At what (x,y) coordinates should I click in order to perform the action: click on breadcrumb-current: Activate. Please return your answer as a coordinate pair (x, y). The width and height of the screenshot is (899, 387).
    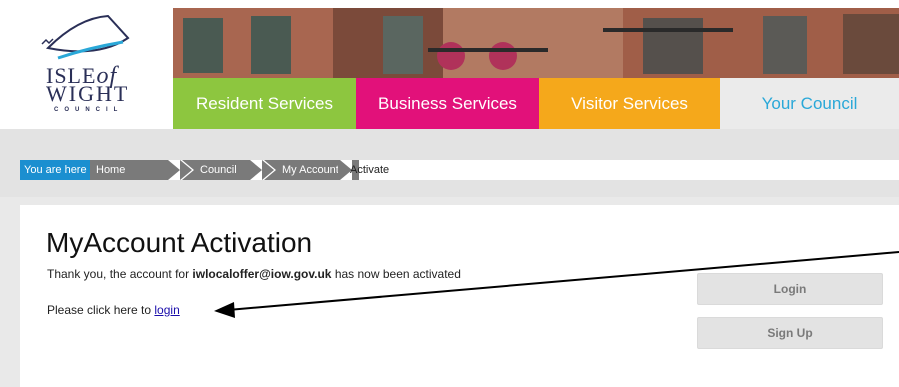
    Looking at the image, I should click on (370, 170).